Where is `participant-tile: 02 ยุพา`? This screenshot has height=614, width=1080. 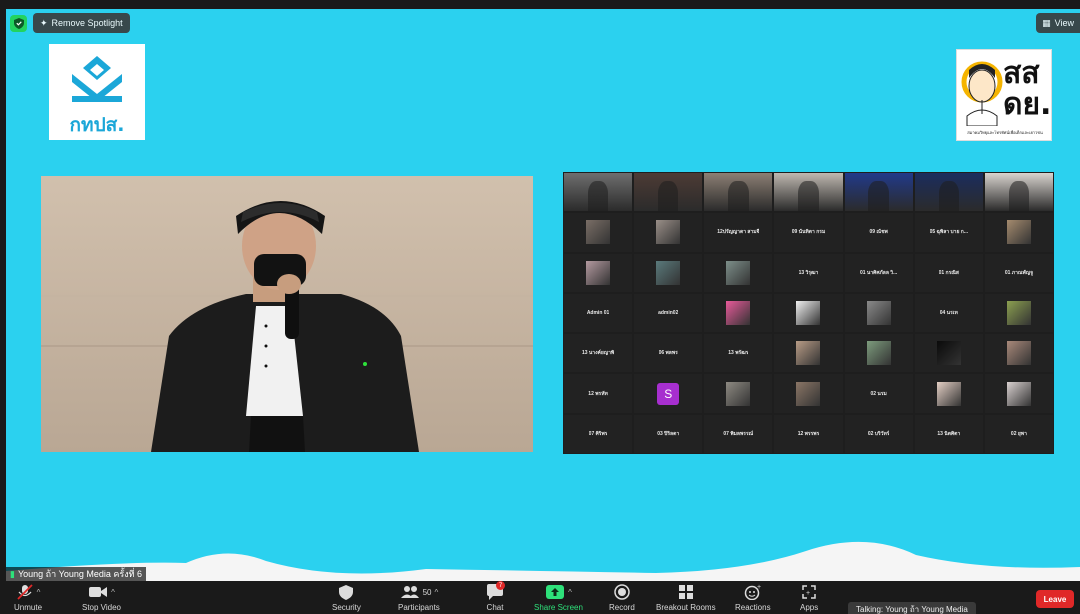 participant-tile: 02 ยุพา is located at coordinates (1018, 433).